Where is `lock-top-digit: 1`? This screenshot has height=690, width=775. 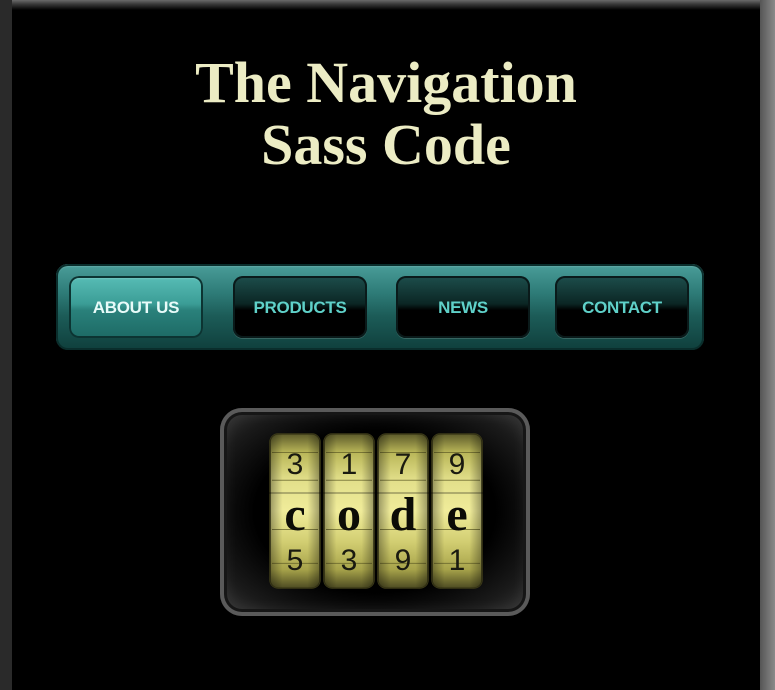 lock-top-digit: 1 is located at coordinates (349, 464).